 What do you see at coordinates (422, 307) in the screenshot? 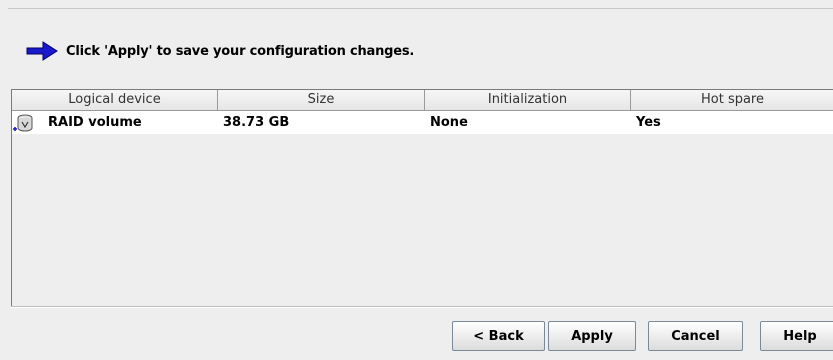
I see `bottom-divider-highlight` at bounding box center [422, 307].